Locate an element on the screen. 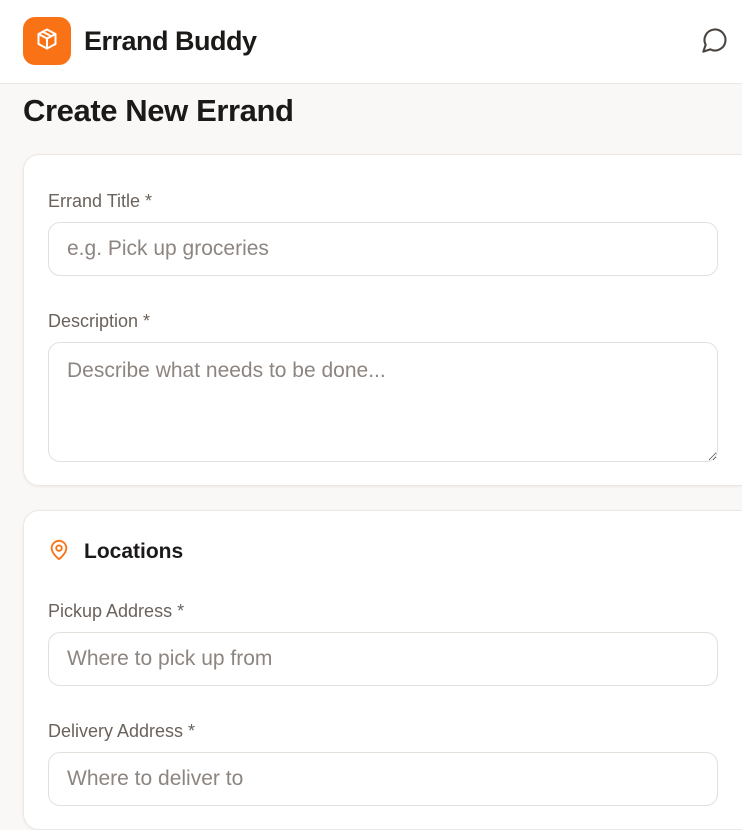  app-logo is located at coordinates (47, 41).